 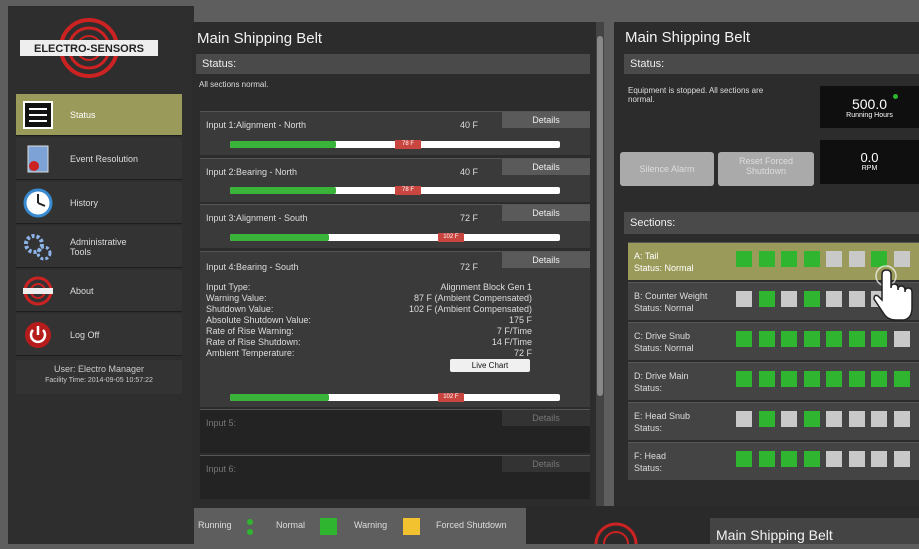 I want to click on running-hours-display: 500.0 Running Hours, so click(x=869, y=107).